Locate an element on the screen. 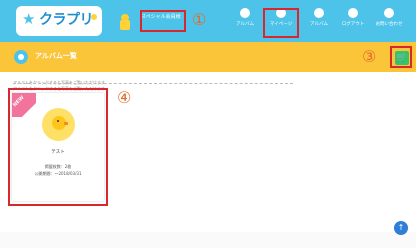 Image resolution: width=416 pixels, height=248 pixels. nav-logout-label: ログアウト is located at coordinates (353, 24).